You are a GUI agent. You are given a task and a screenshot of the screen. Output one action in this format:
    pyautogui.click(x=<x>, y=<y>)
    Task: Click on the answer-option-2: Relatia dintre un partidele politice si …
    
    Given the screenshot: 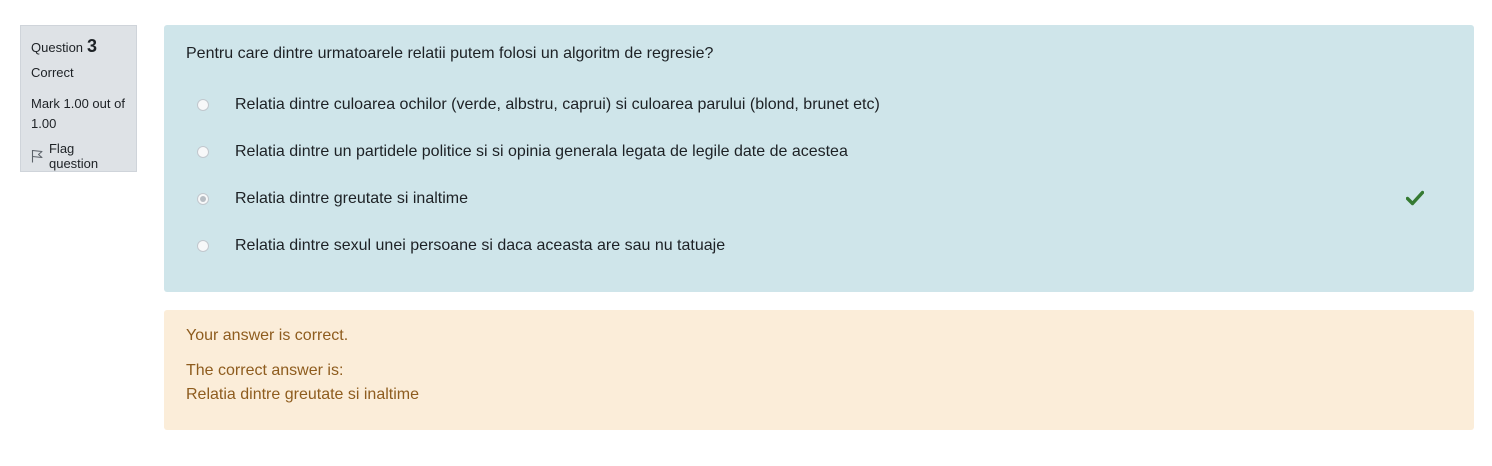 What is the action you would take?
    pyautogui.click(x=819, y=151)
    